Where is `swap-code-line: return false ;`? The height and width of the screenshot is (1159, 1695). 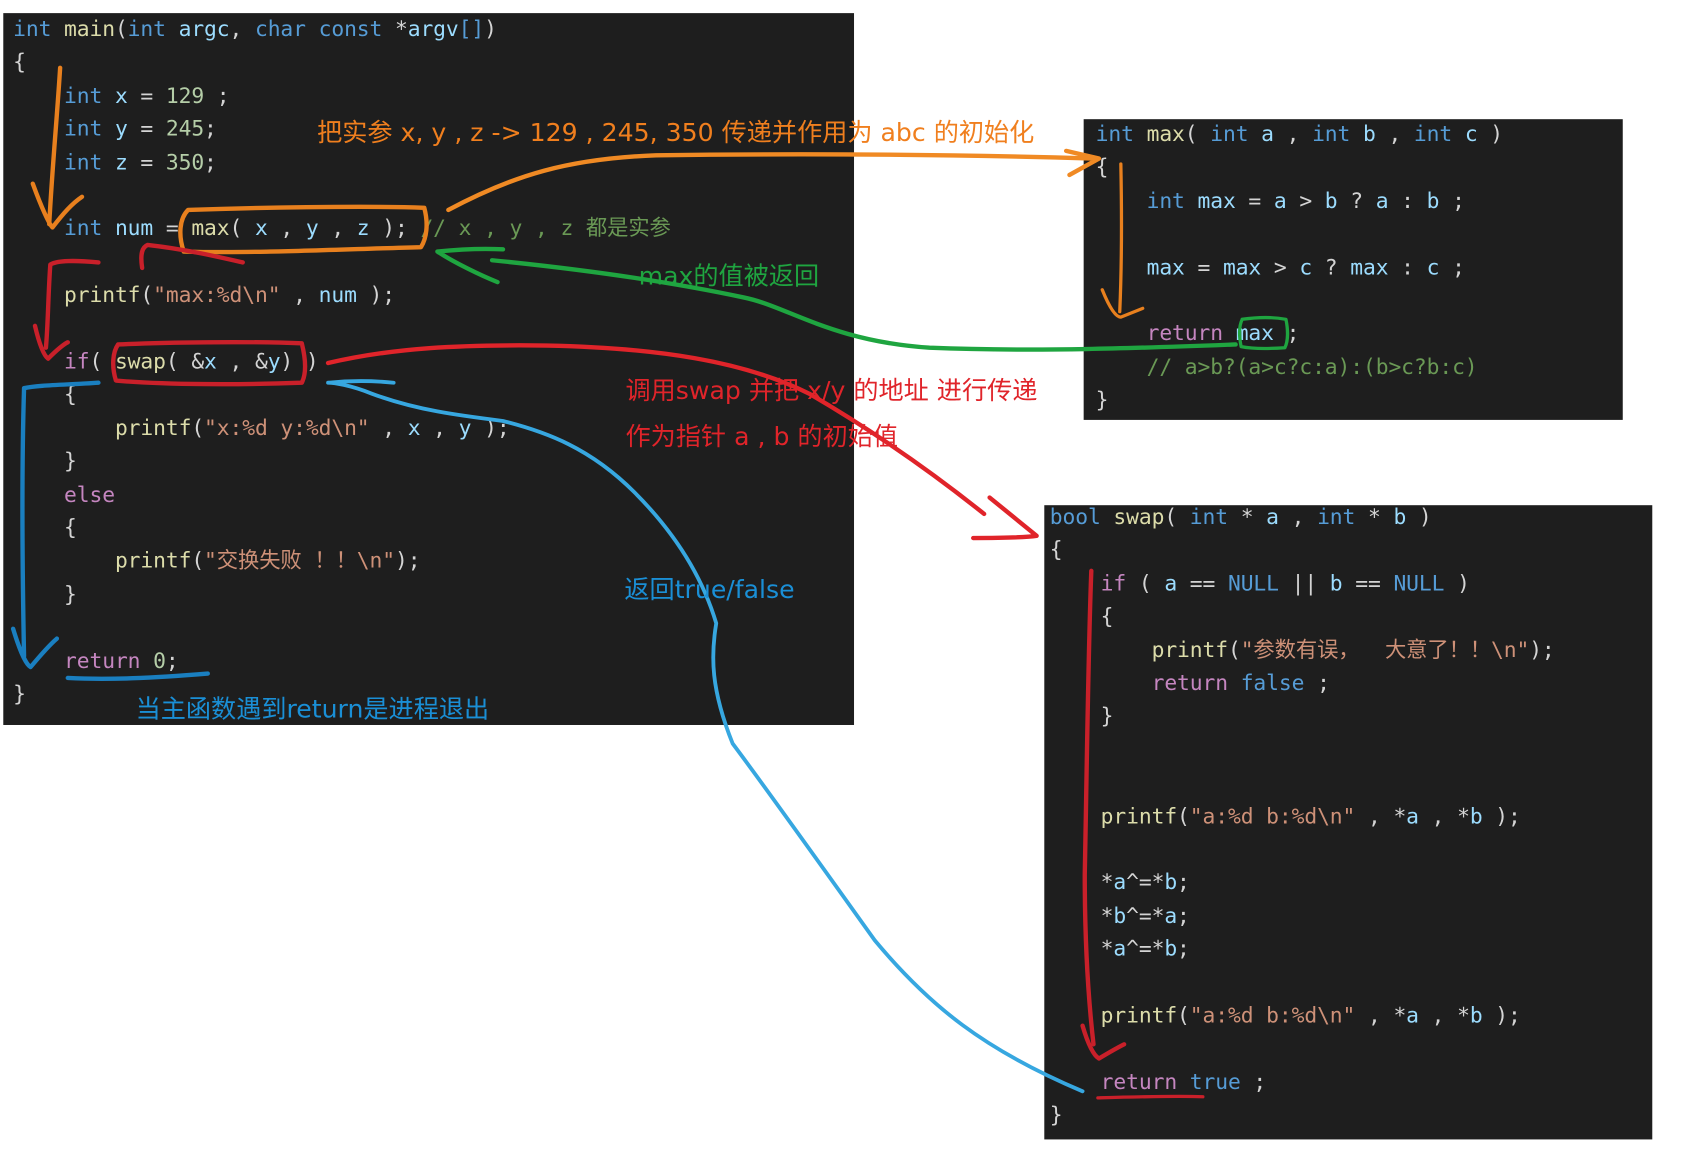
swap-code-line: return false ; is located at coordinates (1190, 683).